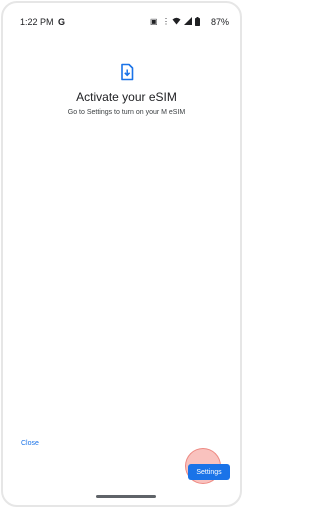  Describe the element at coordinates (37, 22) in the screenshot. I see `status-time: 1:22 PM` at that location.